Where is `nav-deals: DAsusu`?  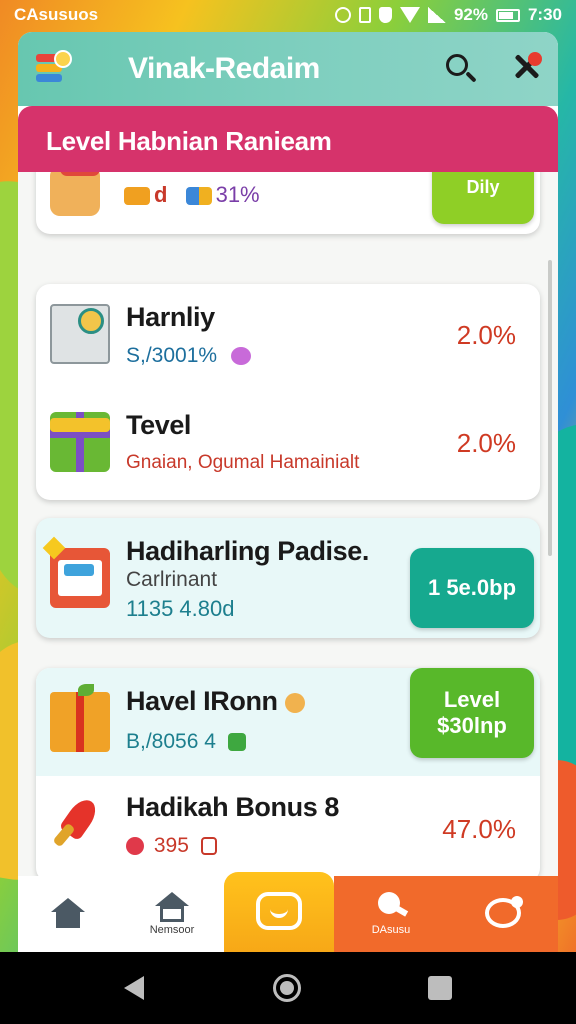
nav-deals: DAsusu is located at coordinates (391, 914).